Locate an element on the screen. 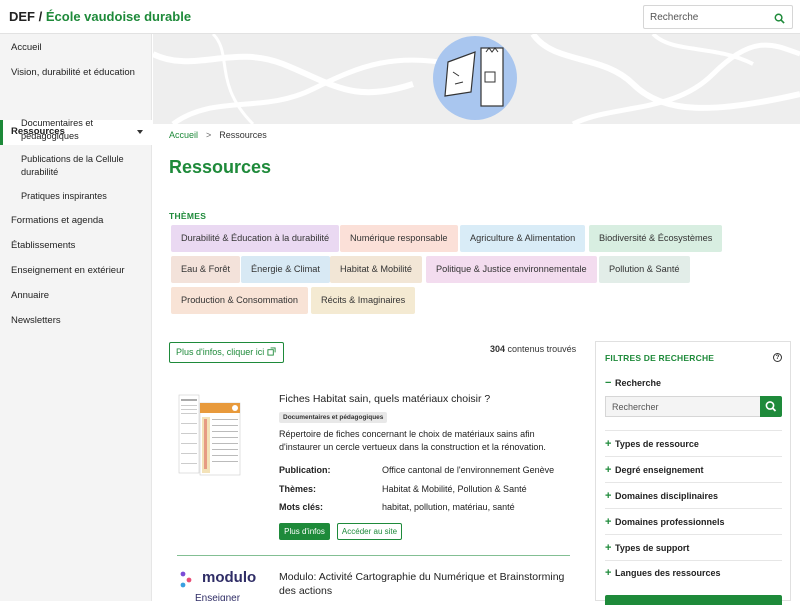 The height and width of the screenshot is (605, 800). theme-chip: Habitat & Mobilité is located at coordinates (376, 269).